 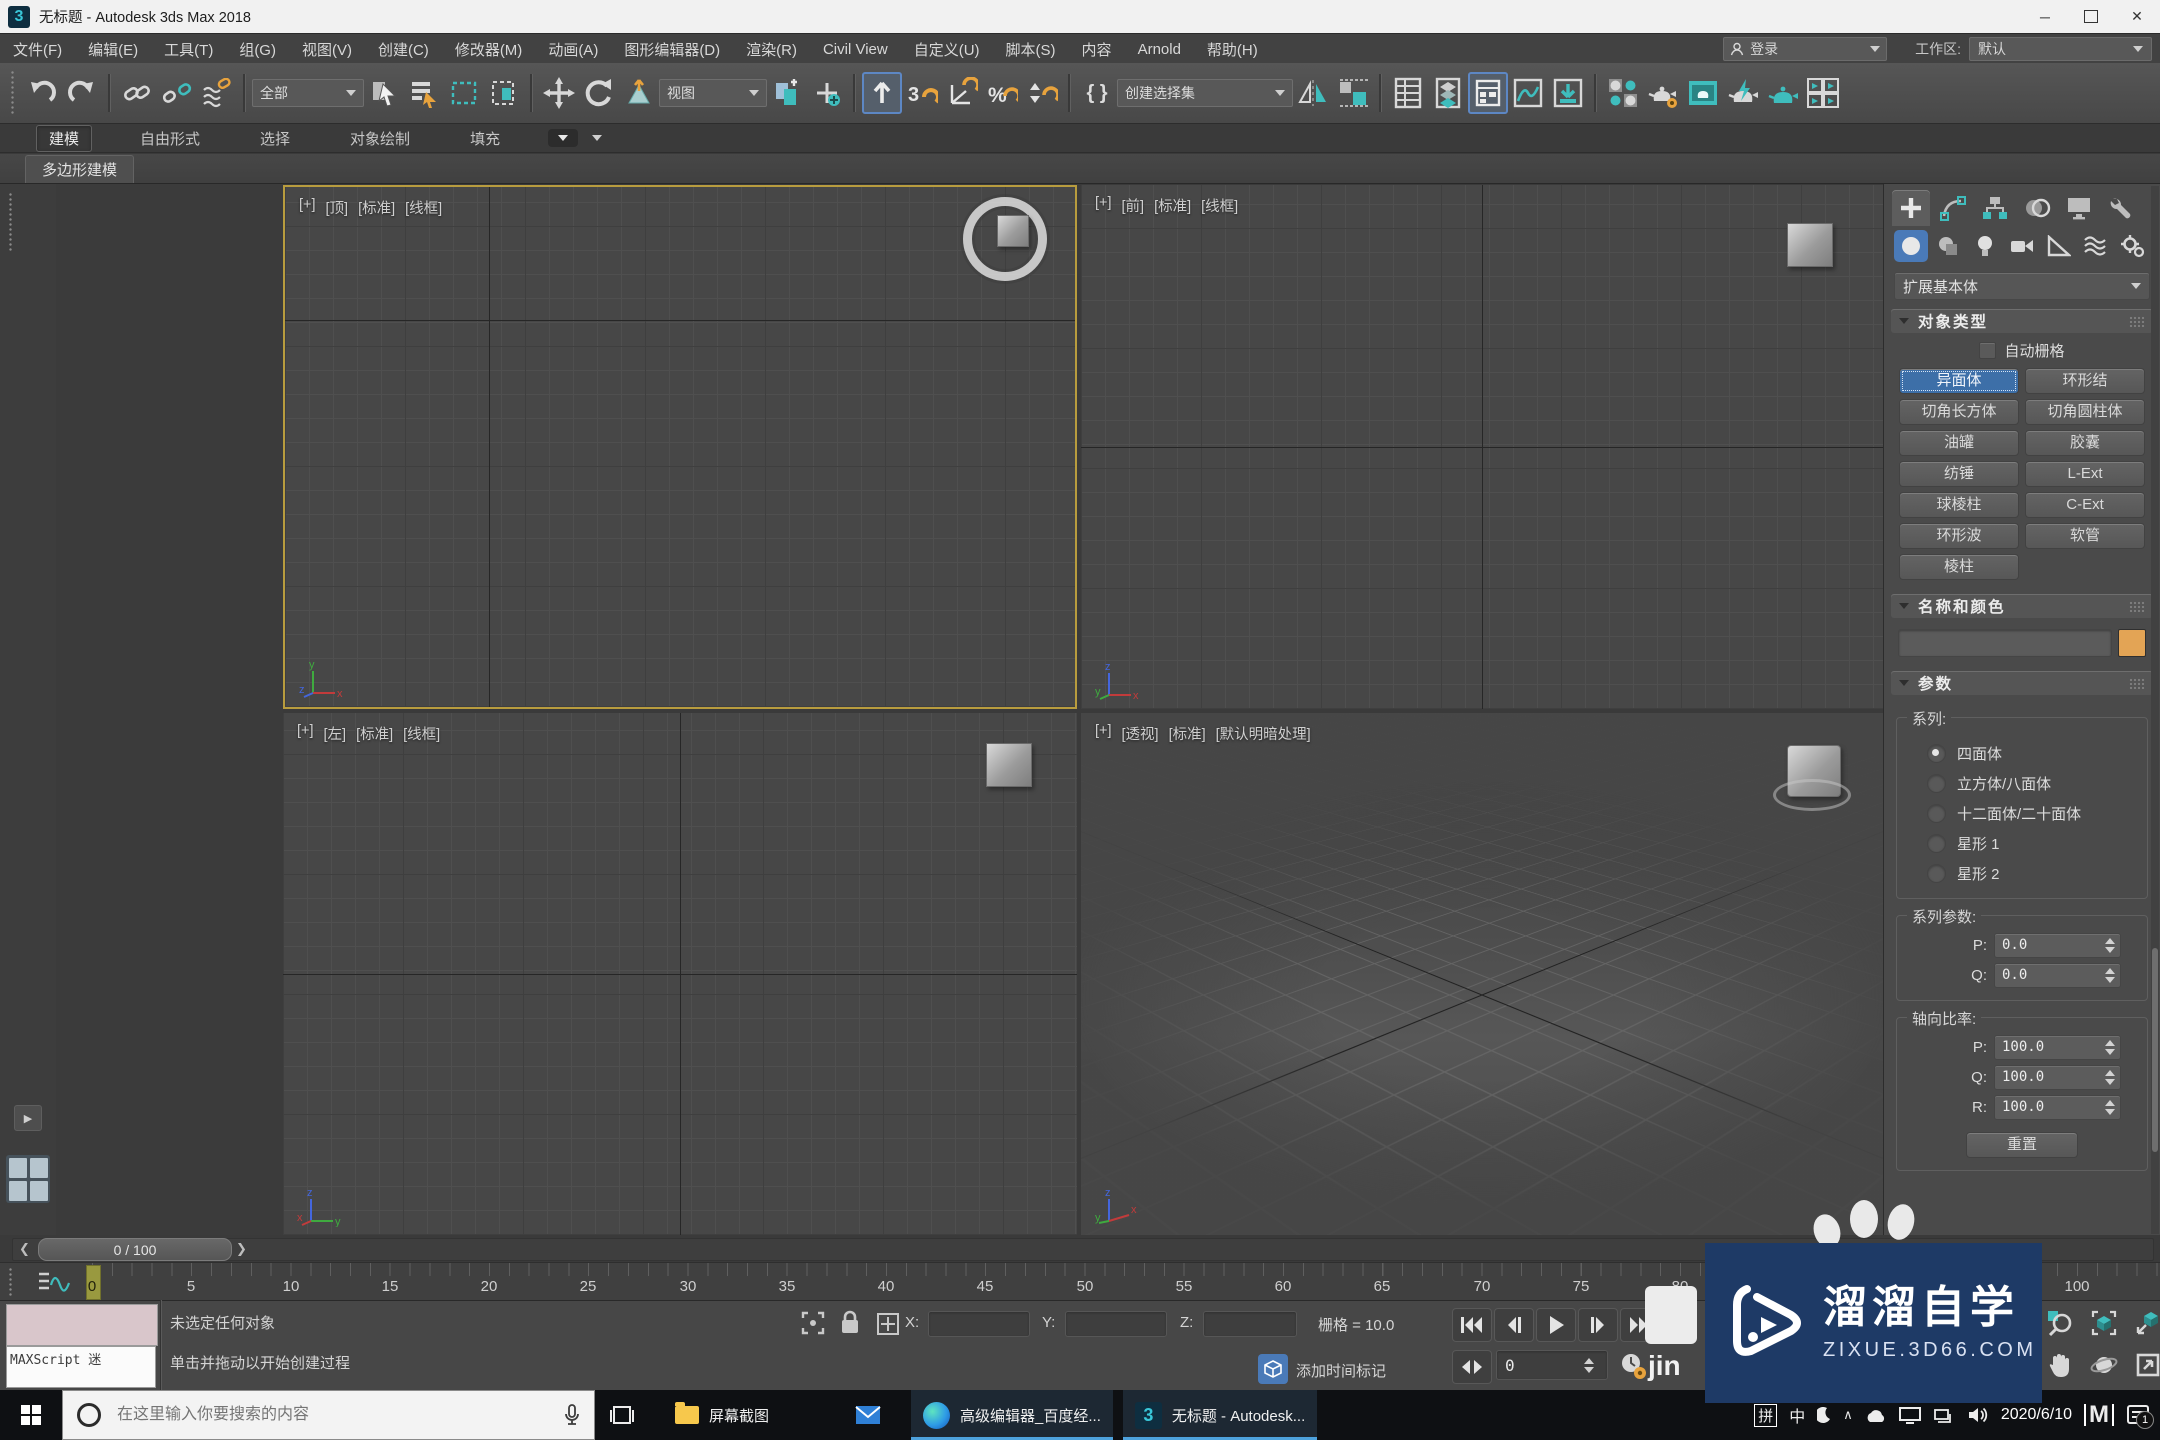 I want to click on menu-tools: 工具(T), so click(x=188, y=49).